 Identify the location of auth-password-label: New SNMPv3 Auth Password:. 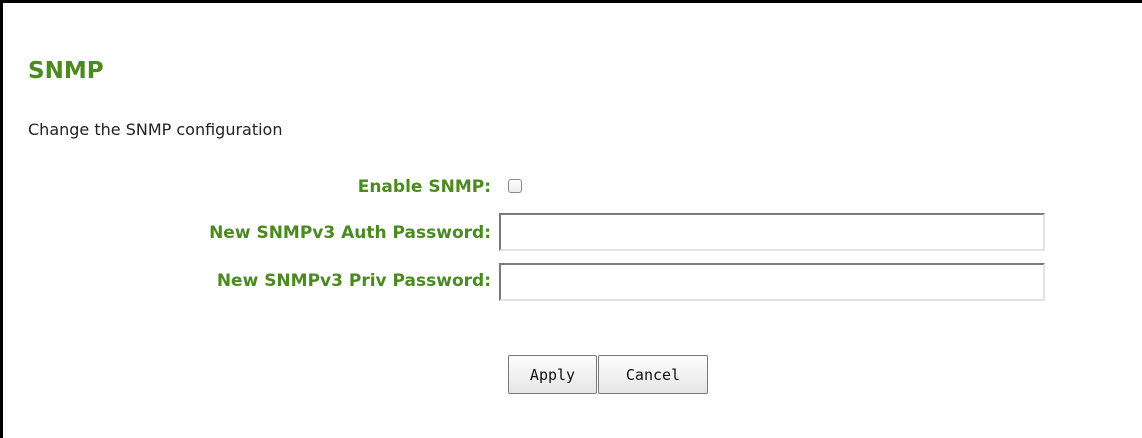
(350, 233).